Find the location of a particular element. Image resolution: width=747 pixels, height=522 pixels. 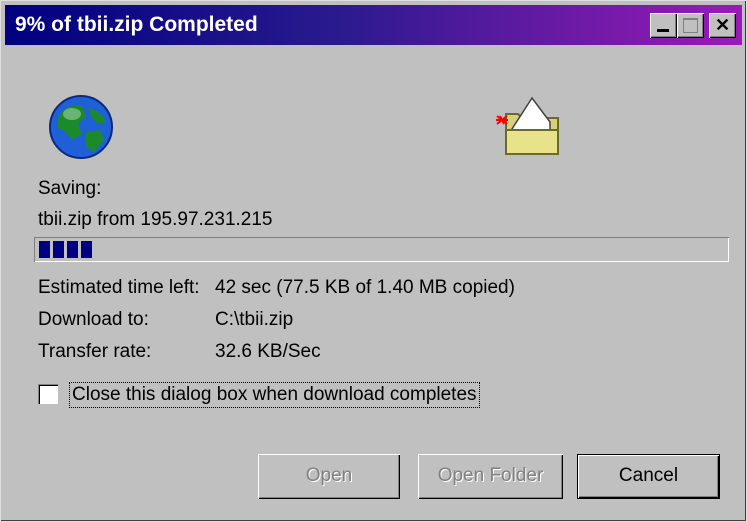

close-when-done-checkbox is located at coordinates (48, 394).